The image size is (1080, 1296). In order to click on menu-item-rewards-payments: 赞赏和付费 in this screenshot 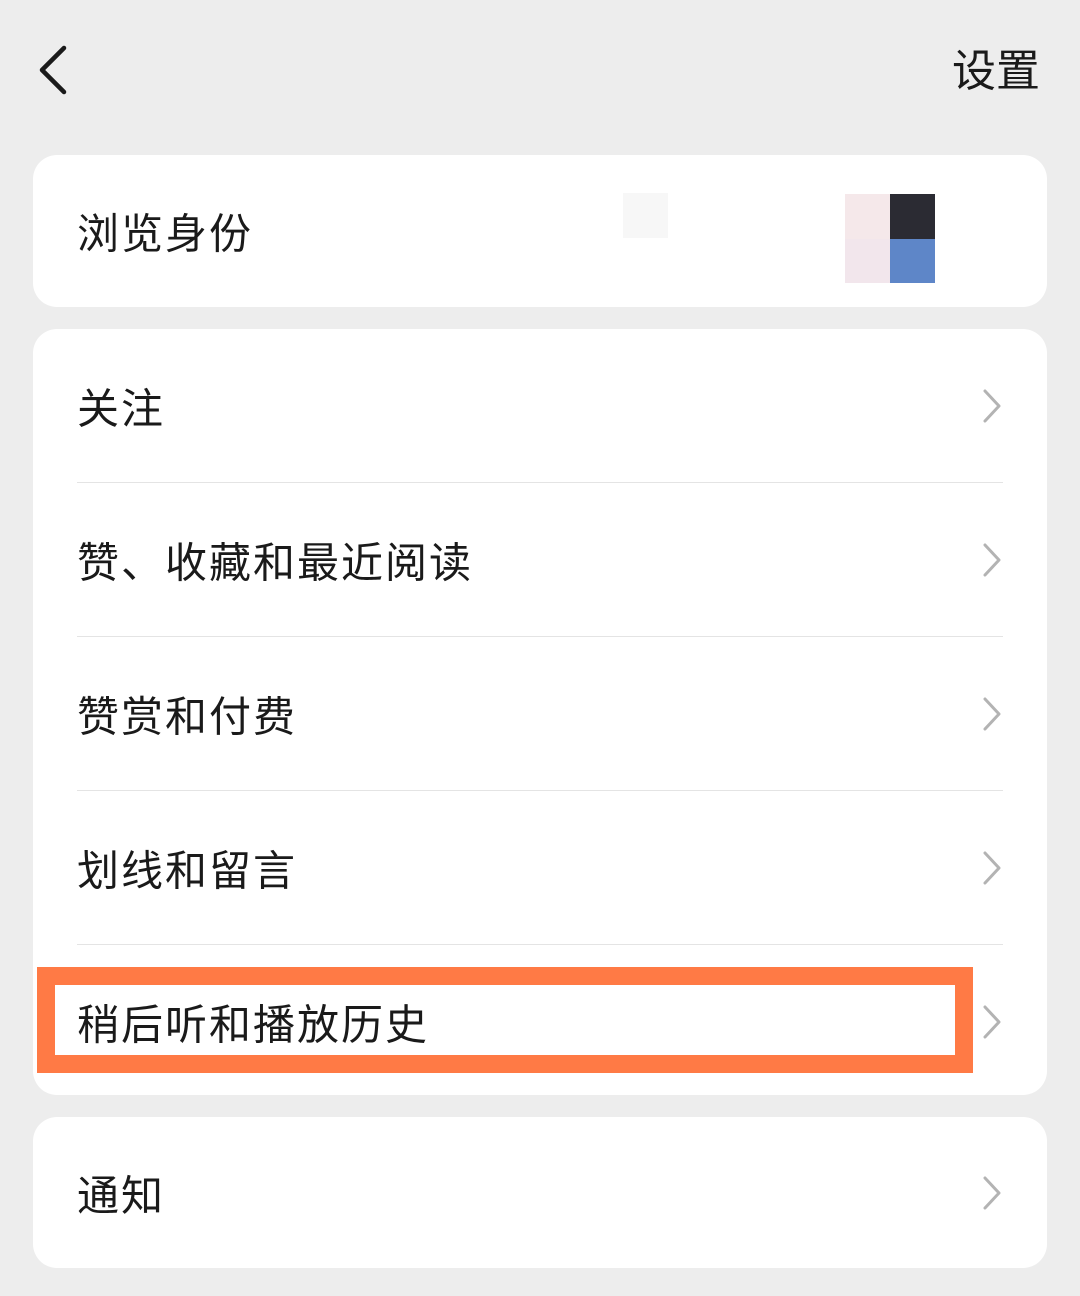, I will do `click(540, 714)`.